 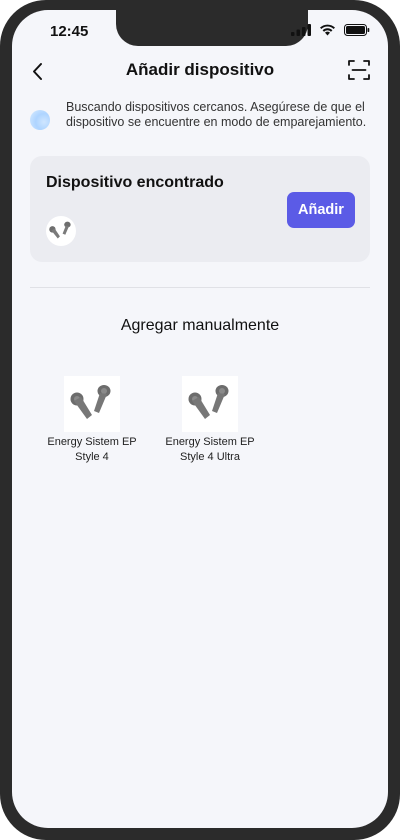 I want to click on status-time: 12:45, so click(x=69, y=31).